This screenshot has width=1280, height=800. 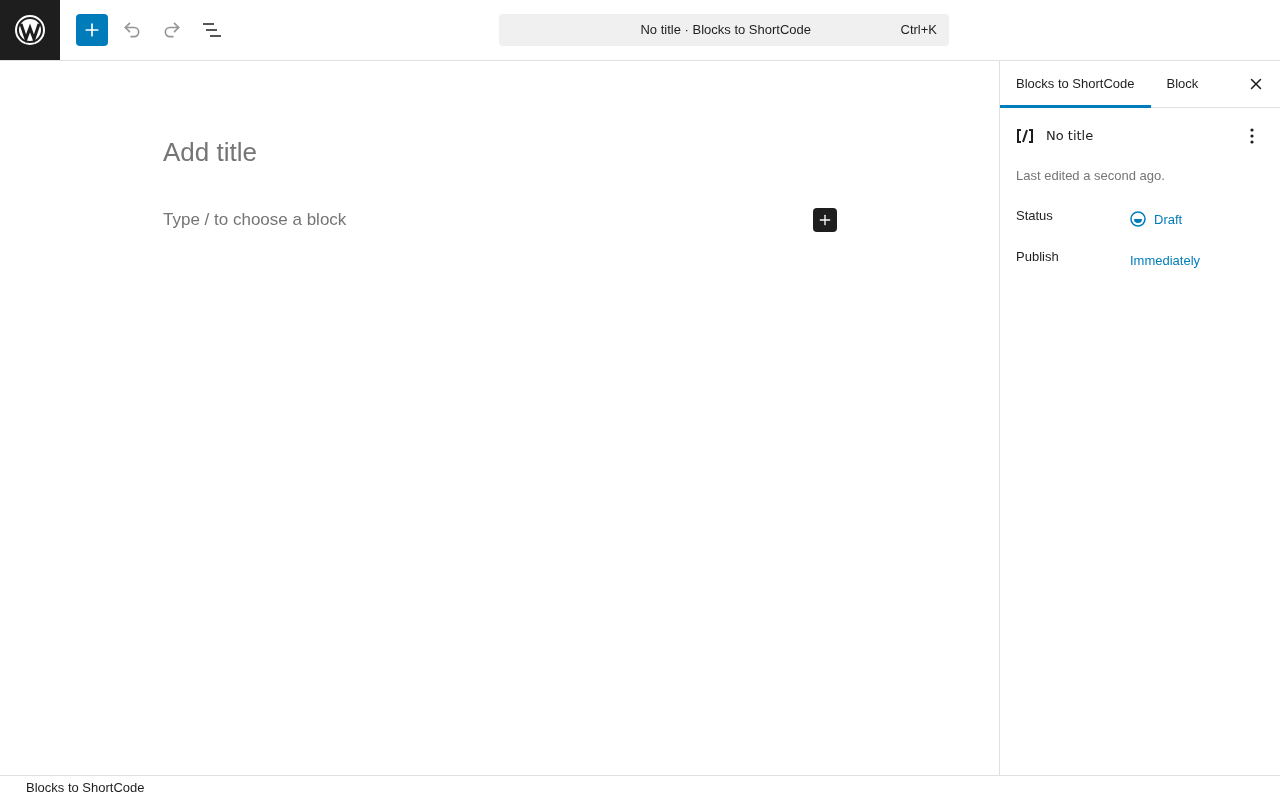 I want to click on document-title: No title, so click(x=1070, y=136).